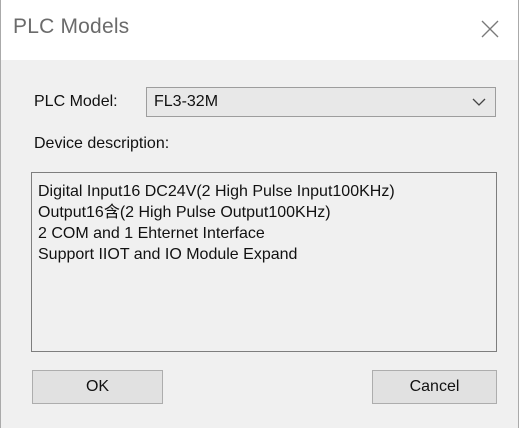  Describe the element at coordinates (259, 30) in the screenshot. I see `title-bar: PLC Models` at that location.